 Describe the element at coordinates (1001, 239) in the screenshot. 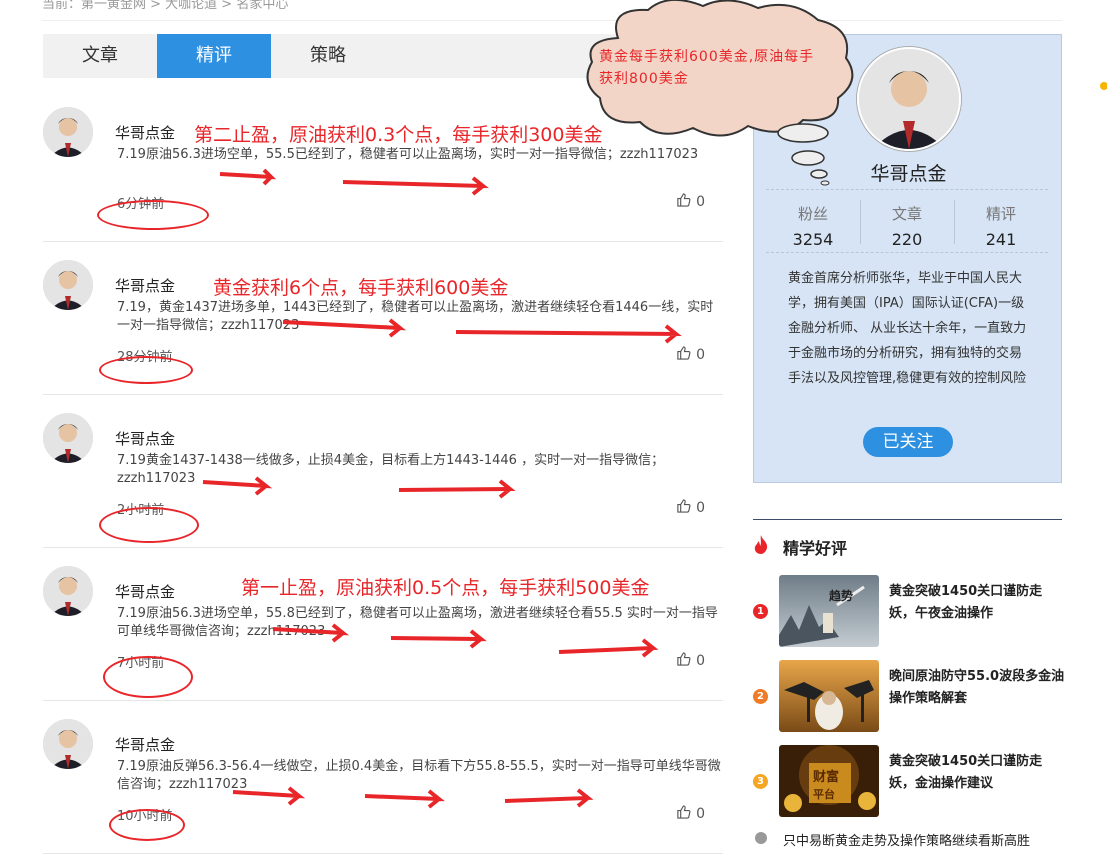

I see `stat-value: 241` at that location.